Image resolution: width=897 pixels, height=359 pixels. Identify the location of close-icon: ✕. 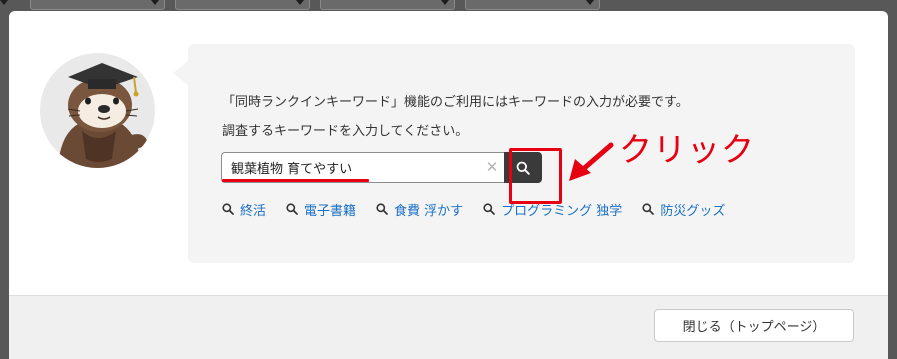
(492, 167).